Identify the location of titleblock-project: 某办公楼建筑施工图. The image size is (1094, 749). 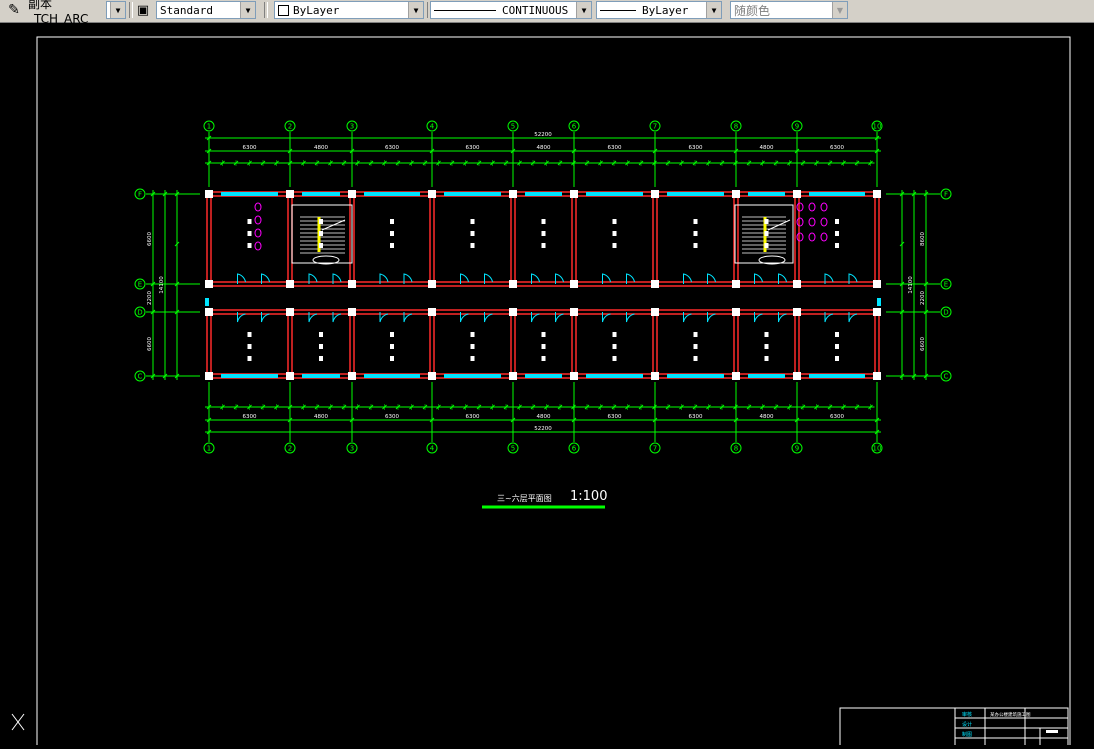
(1010, 714).